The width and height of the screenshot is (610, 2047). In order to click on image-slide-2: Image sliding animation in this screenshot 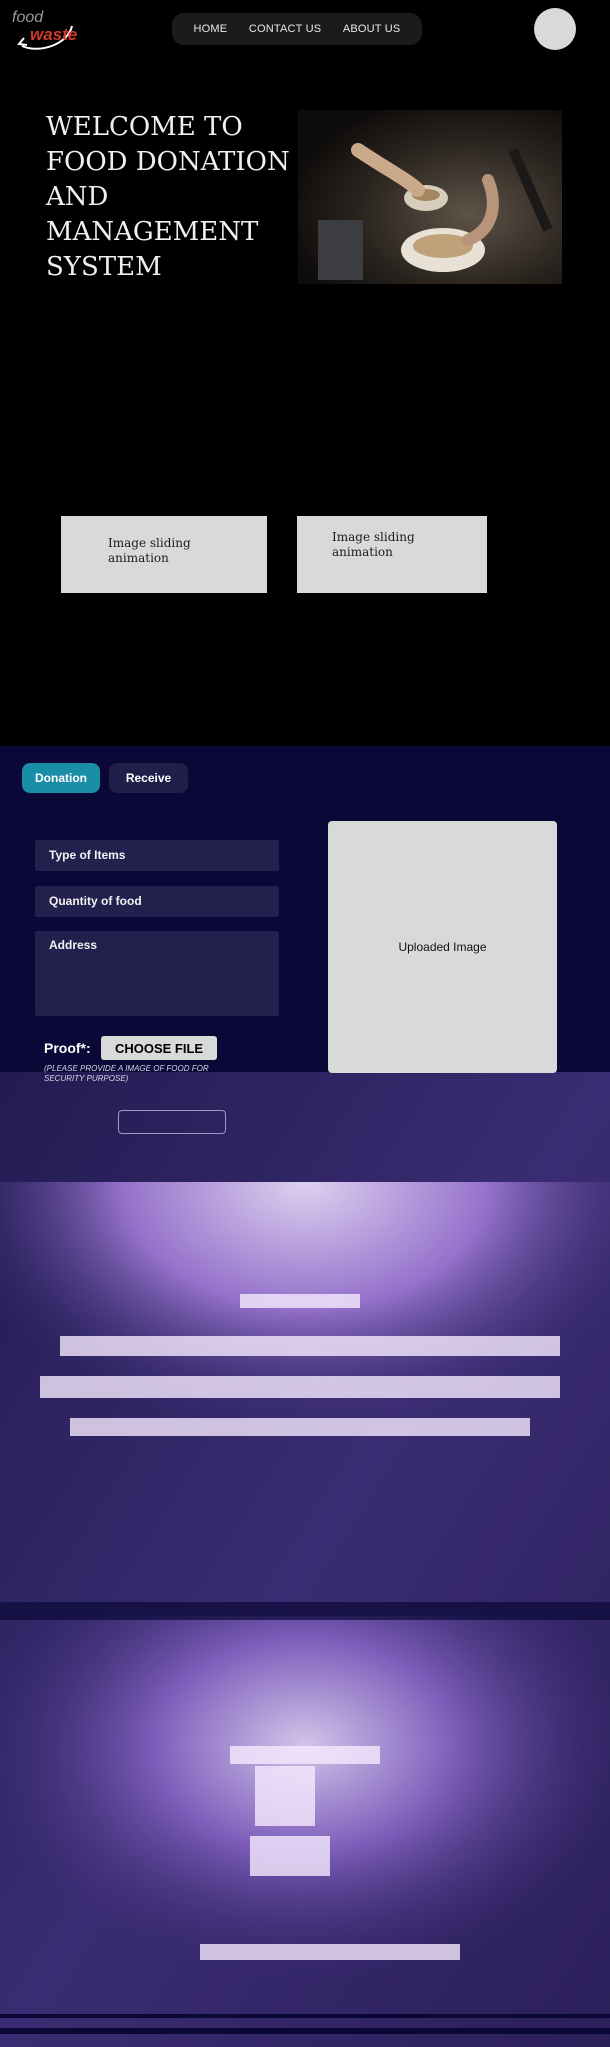, I will do `click(392, 554)`.